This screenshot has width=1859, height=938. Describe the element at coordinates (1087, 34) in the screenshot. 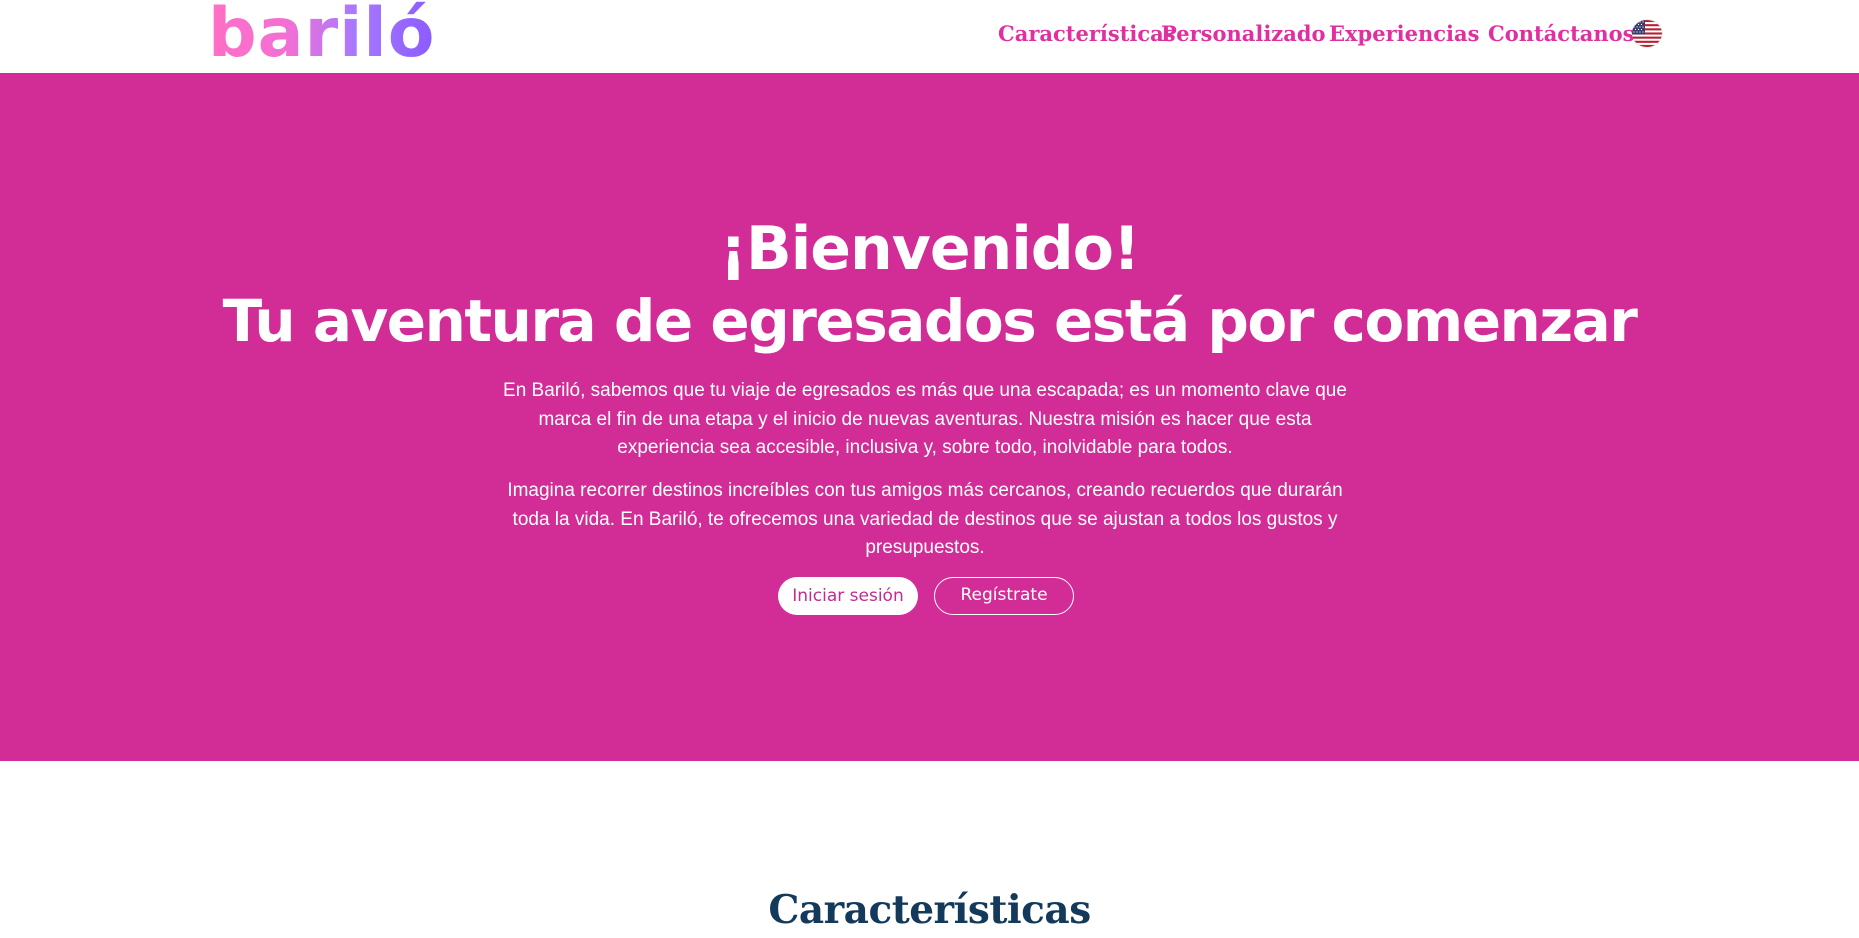

I see `nav-link-caracteristicas: Características` at that location.